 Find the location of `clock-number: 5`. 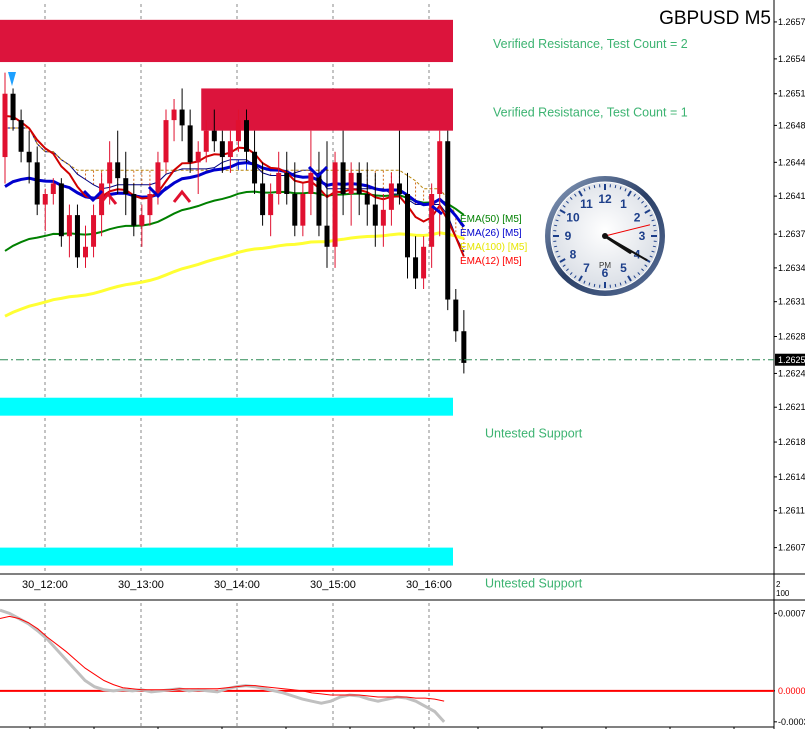

clock-number: 5 is located at coordinates (623, 268).